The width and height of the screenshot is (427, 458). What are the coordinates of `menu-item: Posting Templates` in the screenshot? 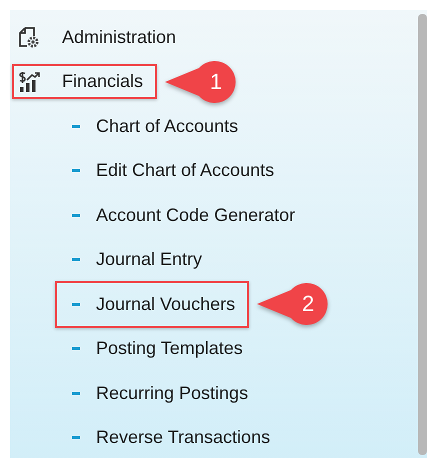 It's located at (156, 348).